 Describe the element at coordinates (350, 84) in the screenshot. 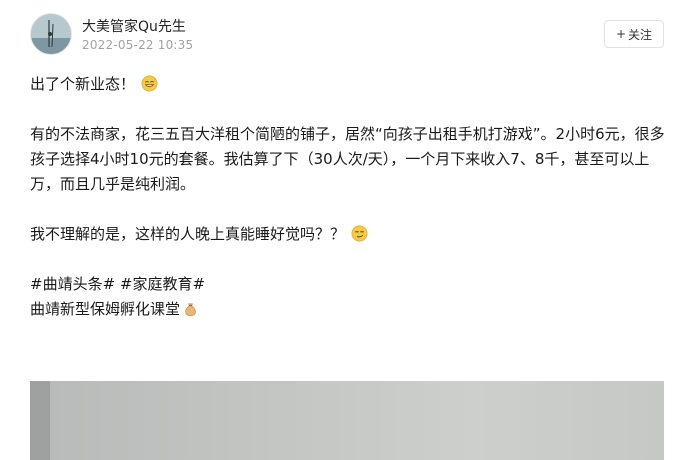

I see `post-line-1: 出了个新业态！` at that location.